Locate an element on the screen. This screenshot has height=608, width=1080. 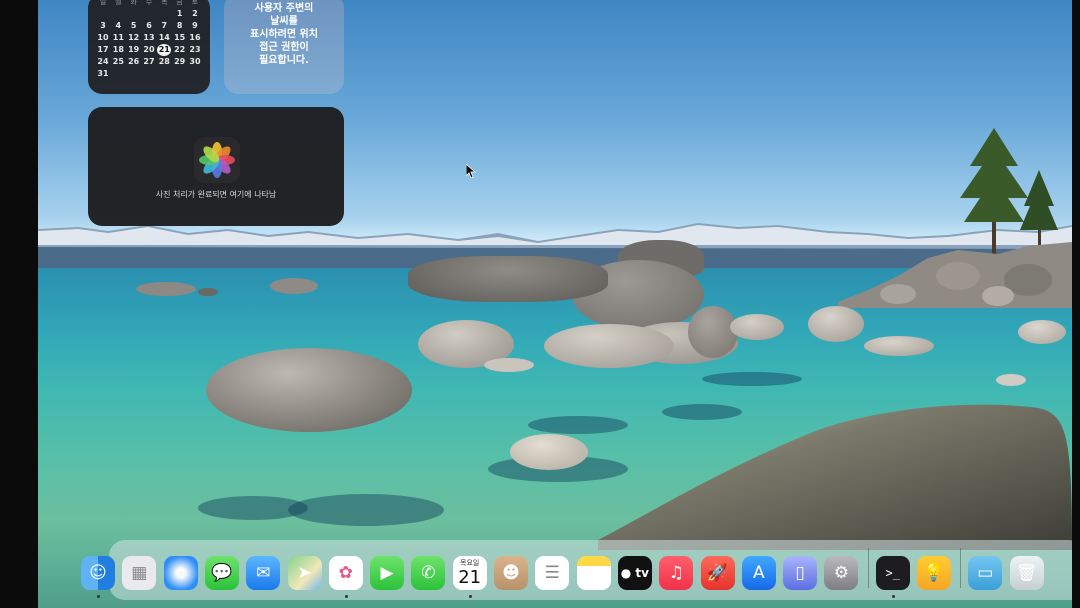
apple-tv-icon: ● tv is located at coordinates (634, 573).